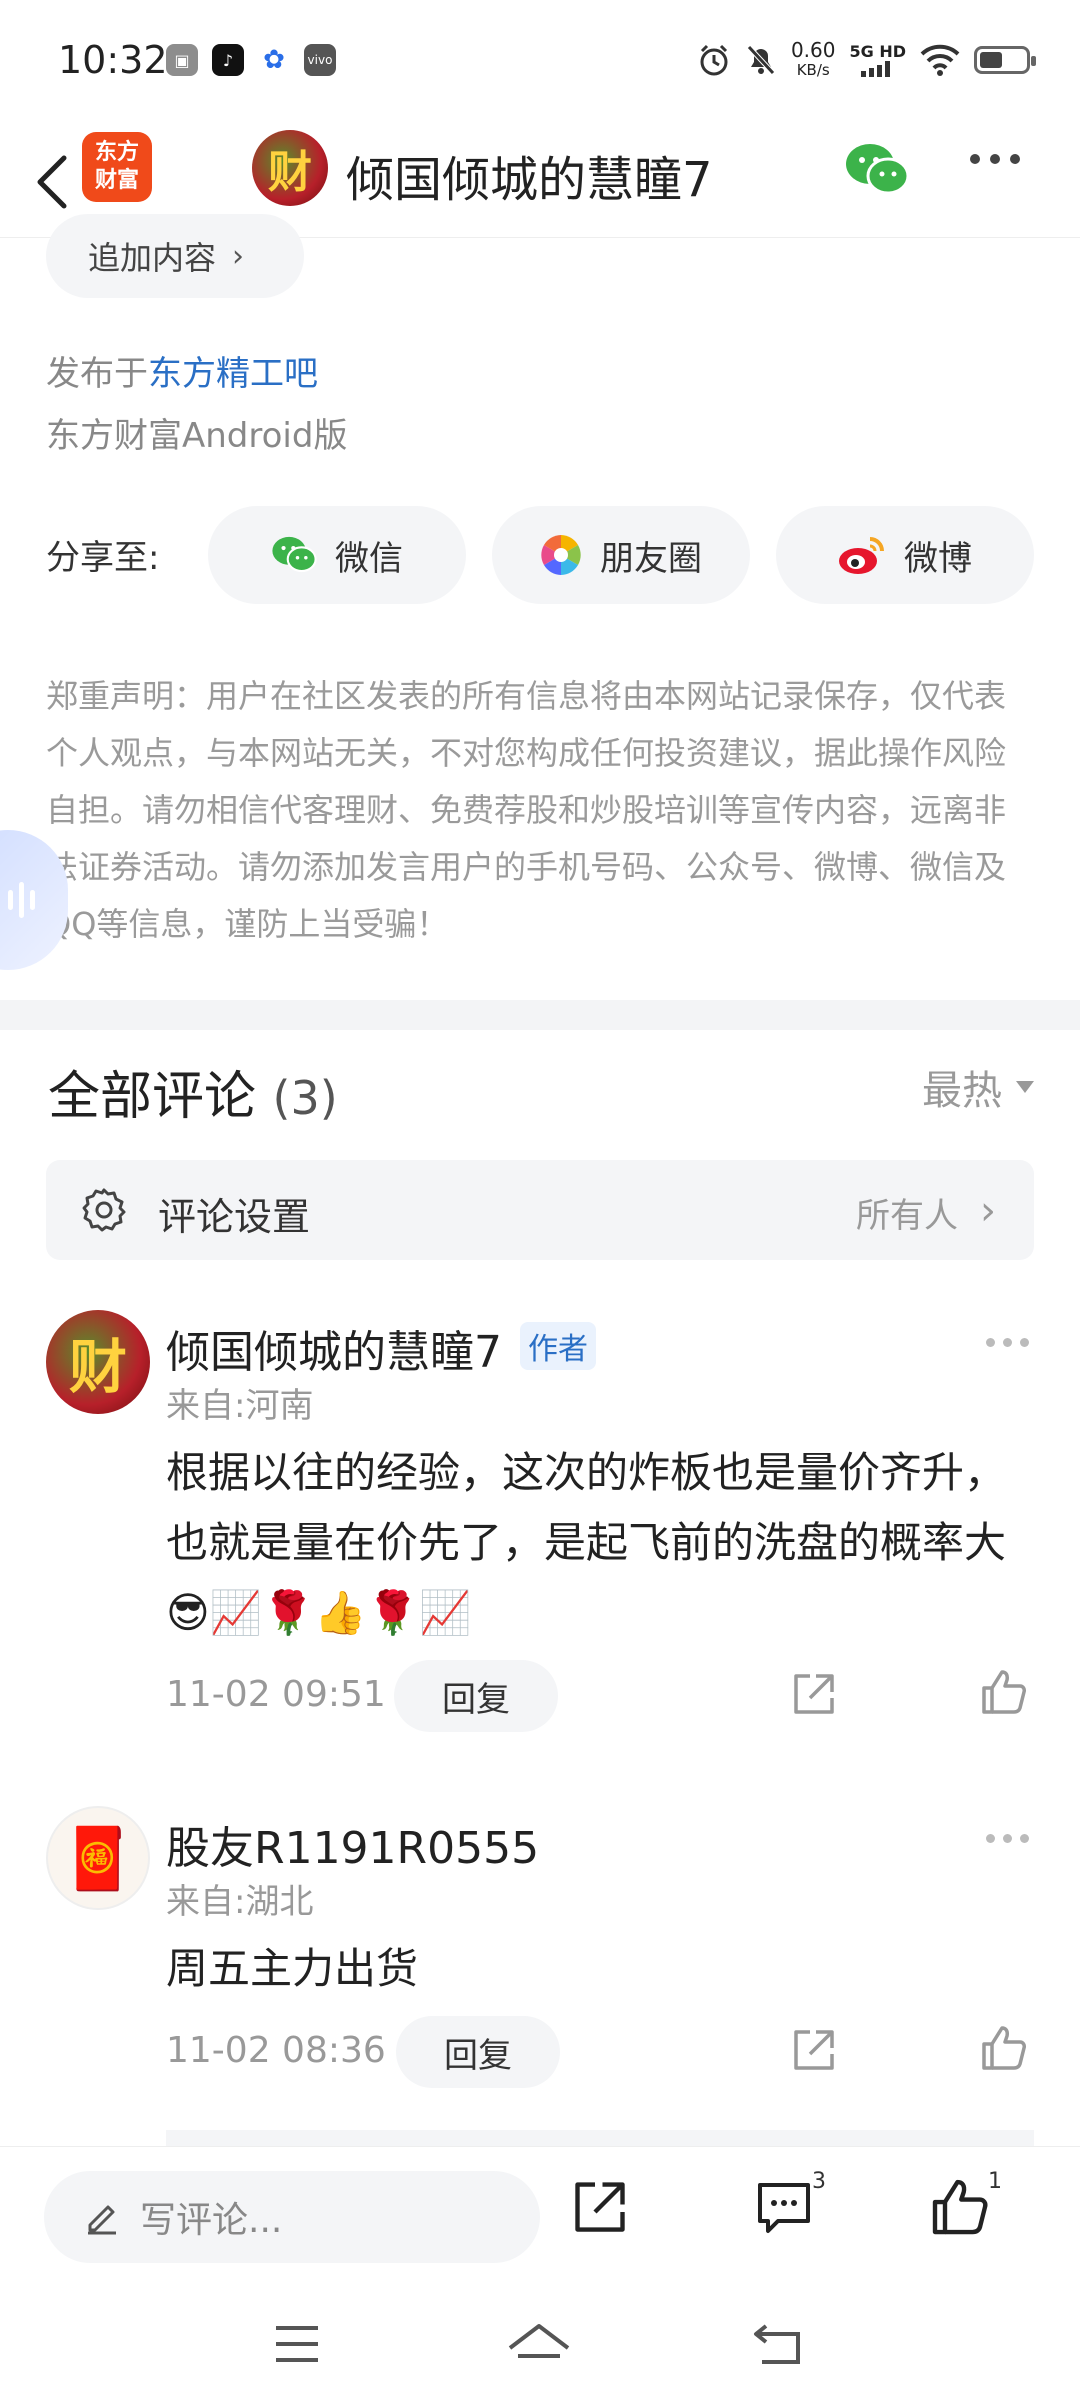  What do you see at coordinates (529, 175) in the screenshot?
I see `author-name-title: 倾国倾城的慧瞳7` at bounding box center [529, 175].